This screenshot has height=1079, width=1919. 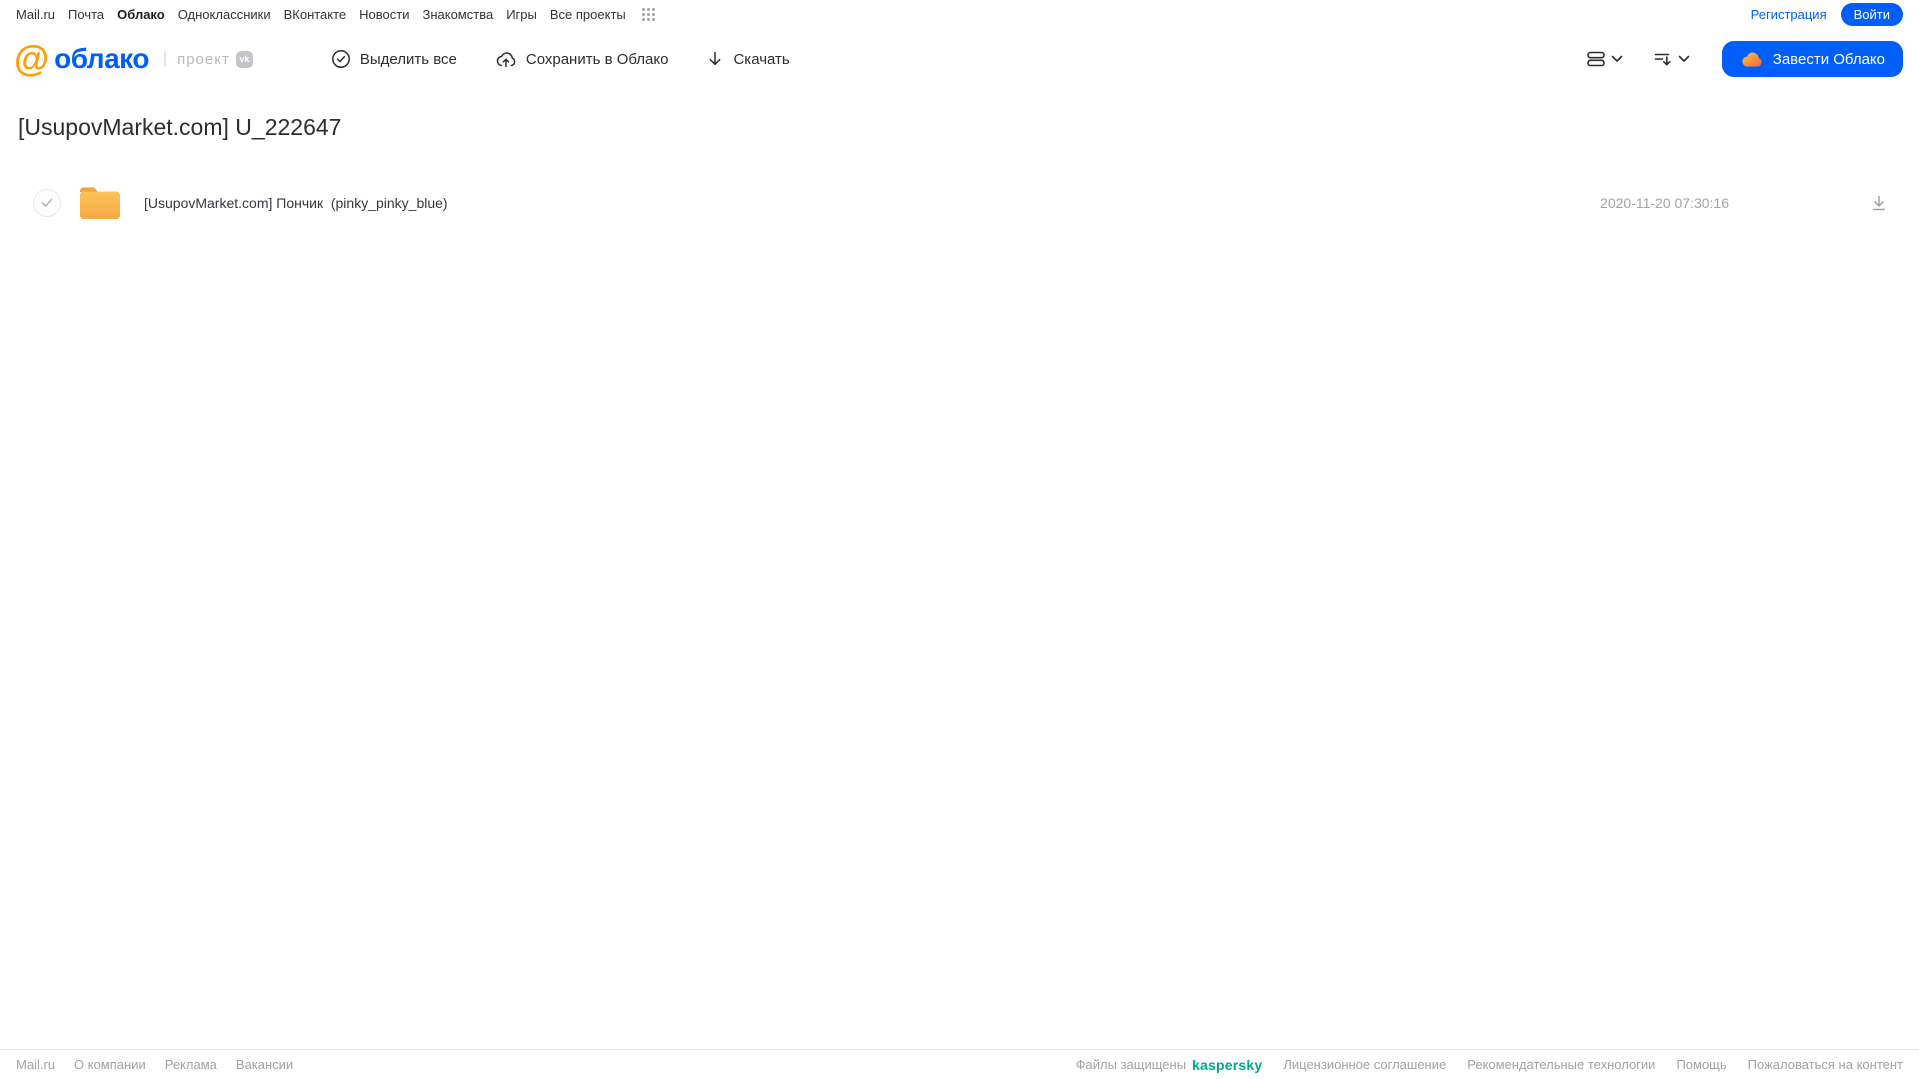 I want to click on footer-link-mailru: Mail.ru, so click(x=35, y=1064).